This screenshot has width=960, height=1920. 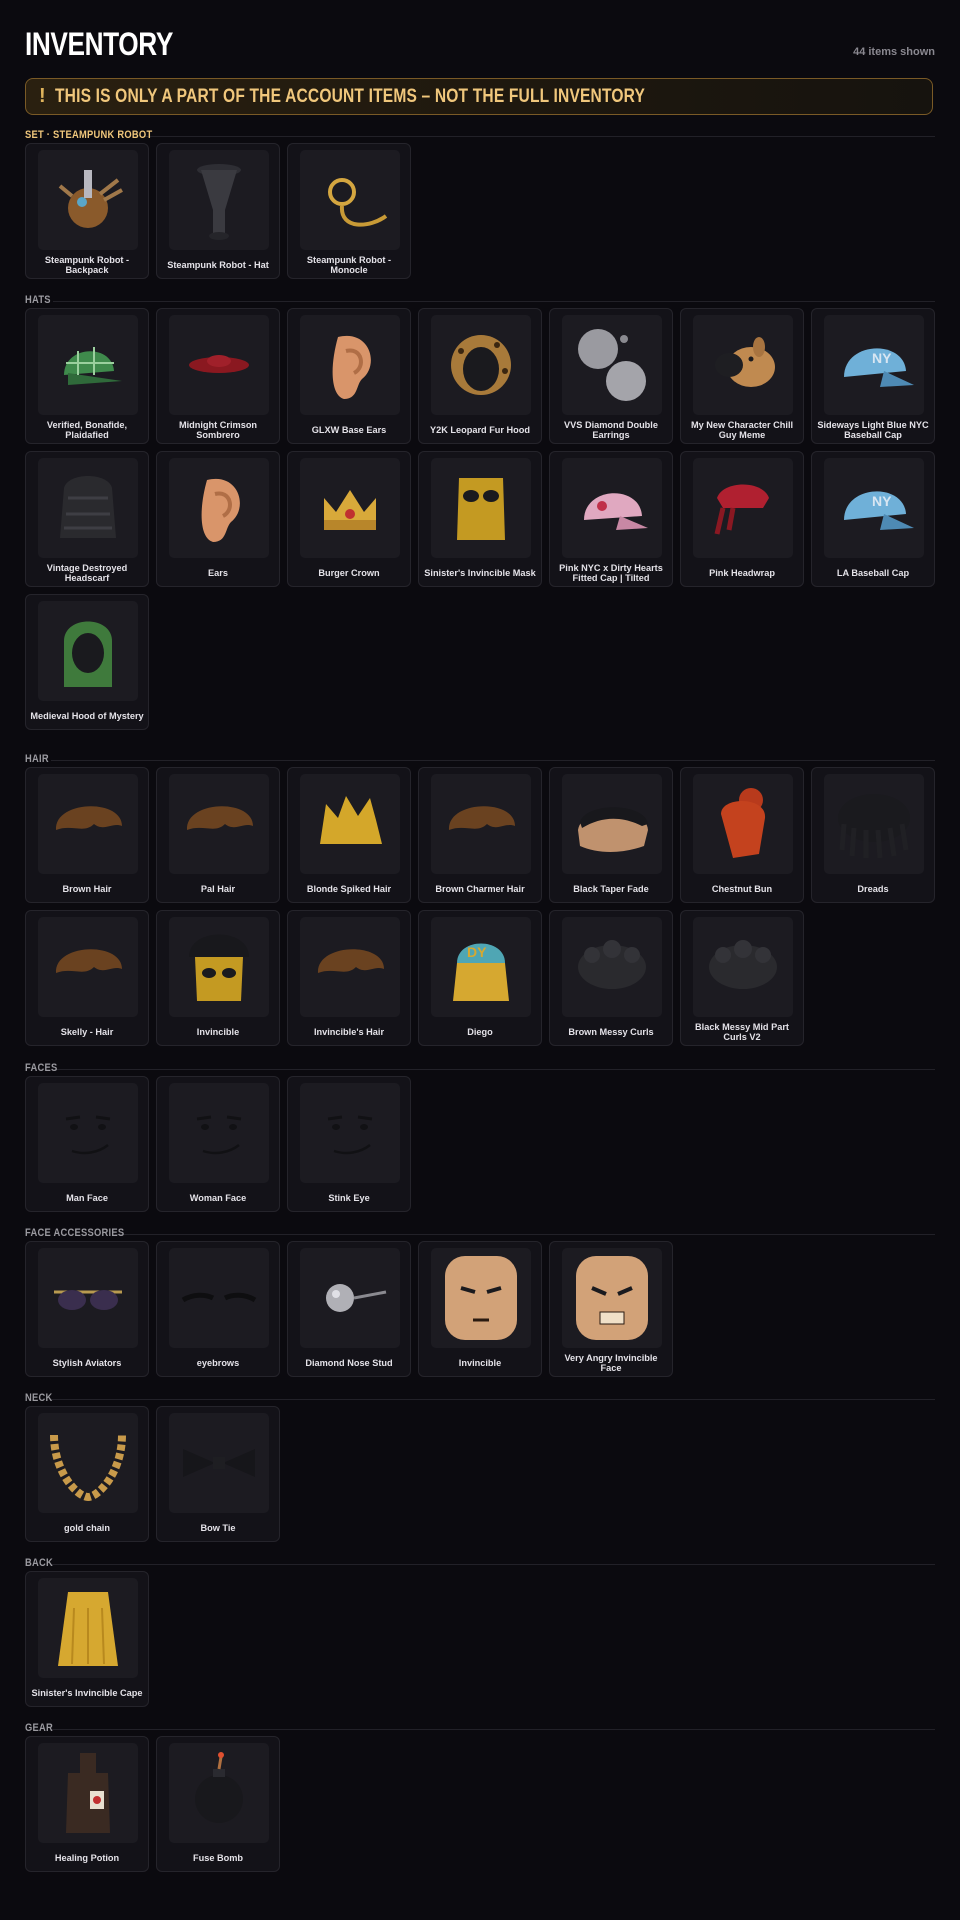 I want to click on item-card: Man Face, so click(x=87, y=1144).